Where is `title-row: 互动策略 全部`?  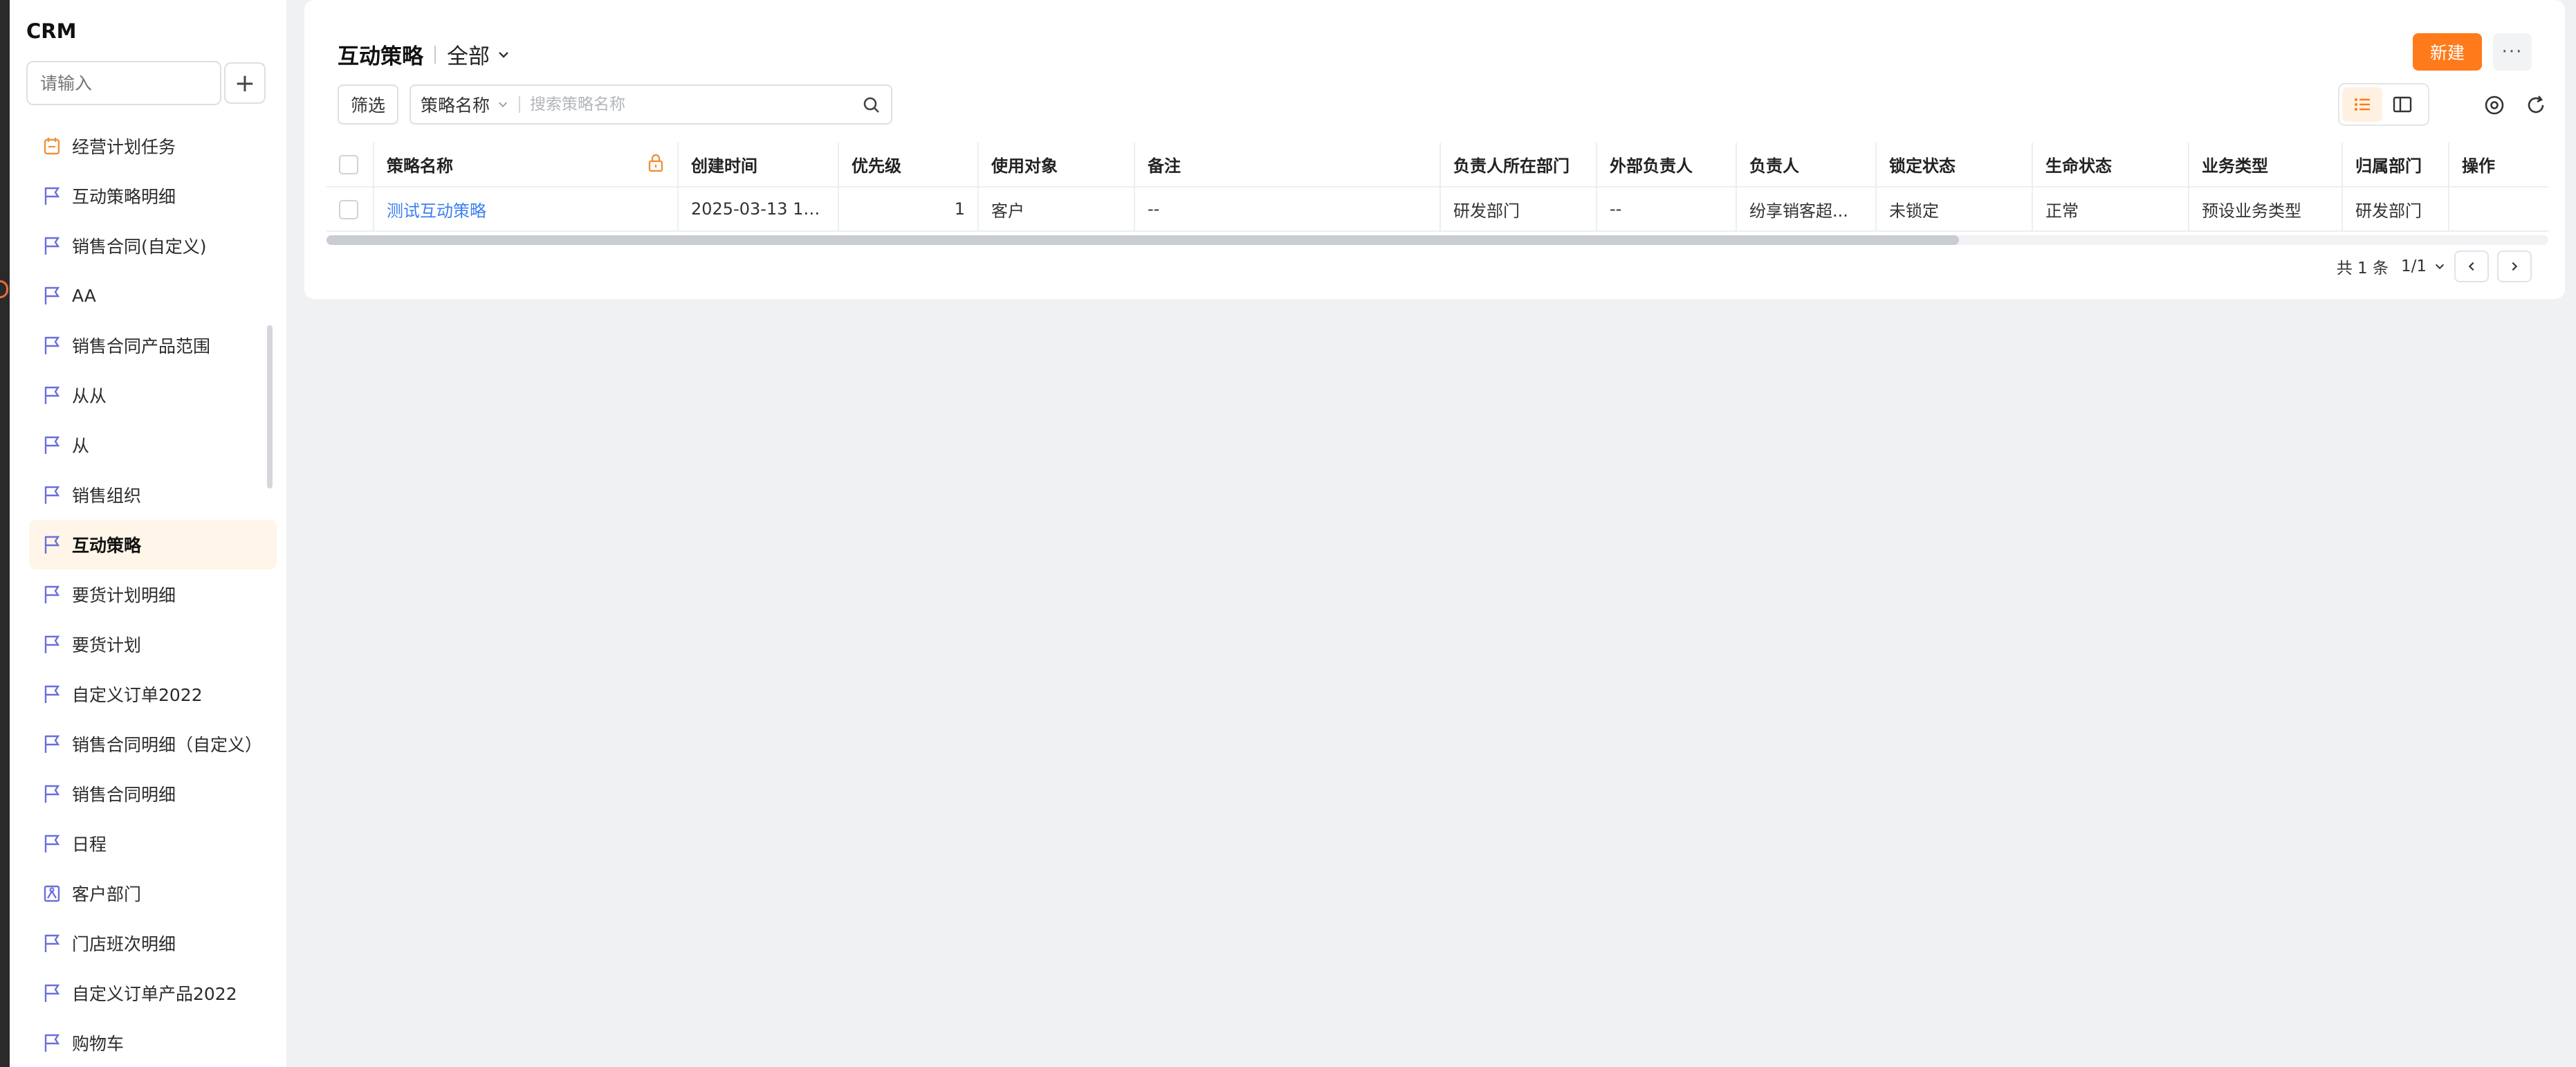 title-row: 互动策略 全部 is located at coordinates (424, 54).